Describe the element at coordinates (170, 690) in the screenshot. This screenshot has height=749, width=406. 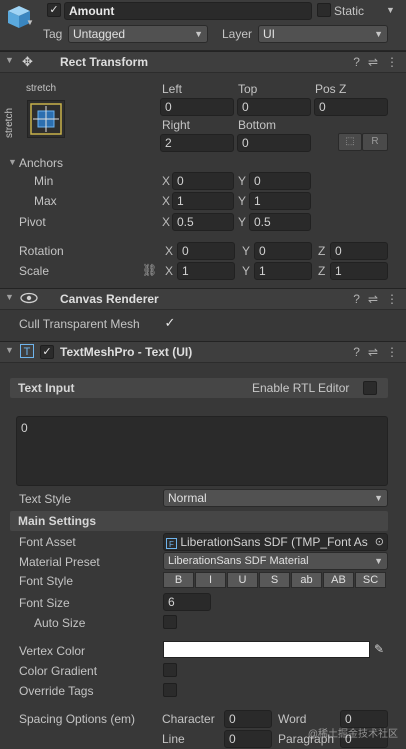
I see `override-tags-checkbox` at that location.